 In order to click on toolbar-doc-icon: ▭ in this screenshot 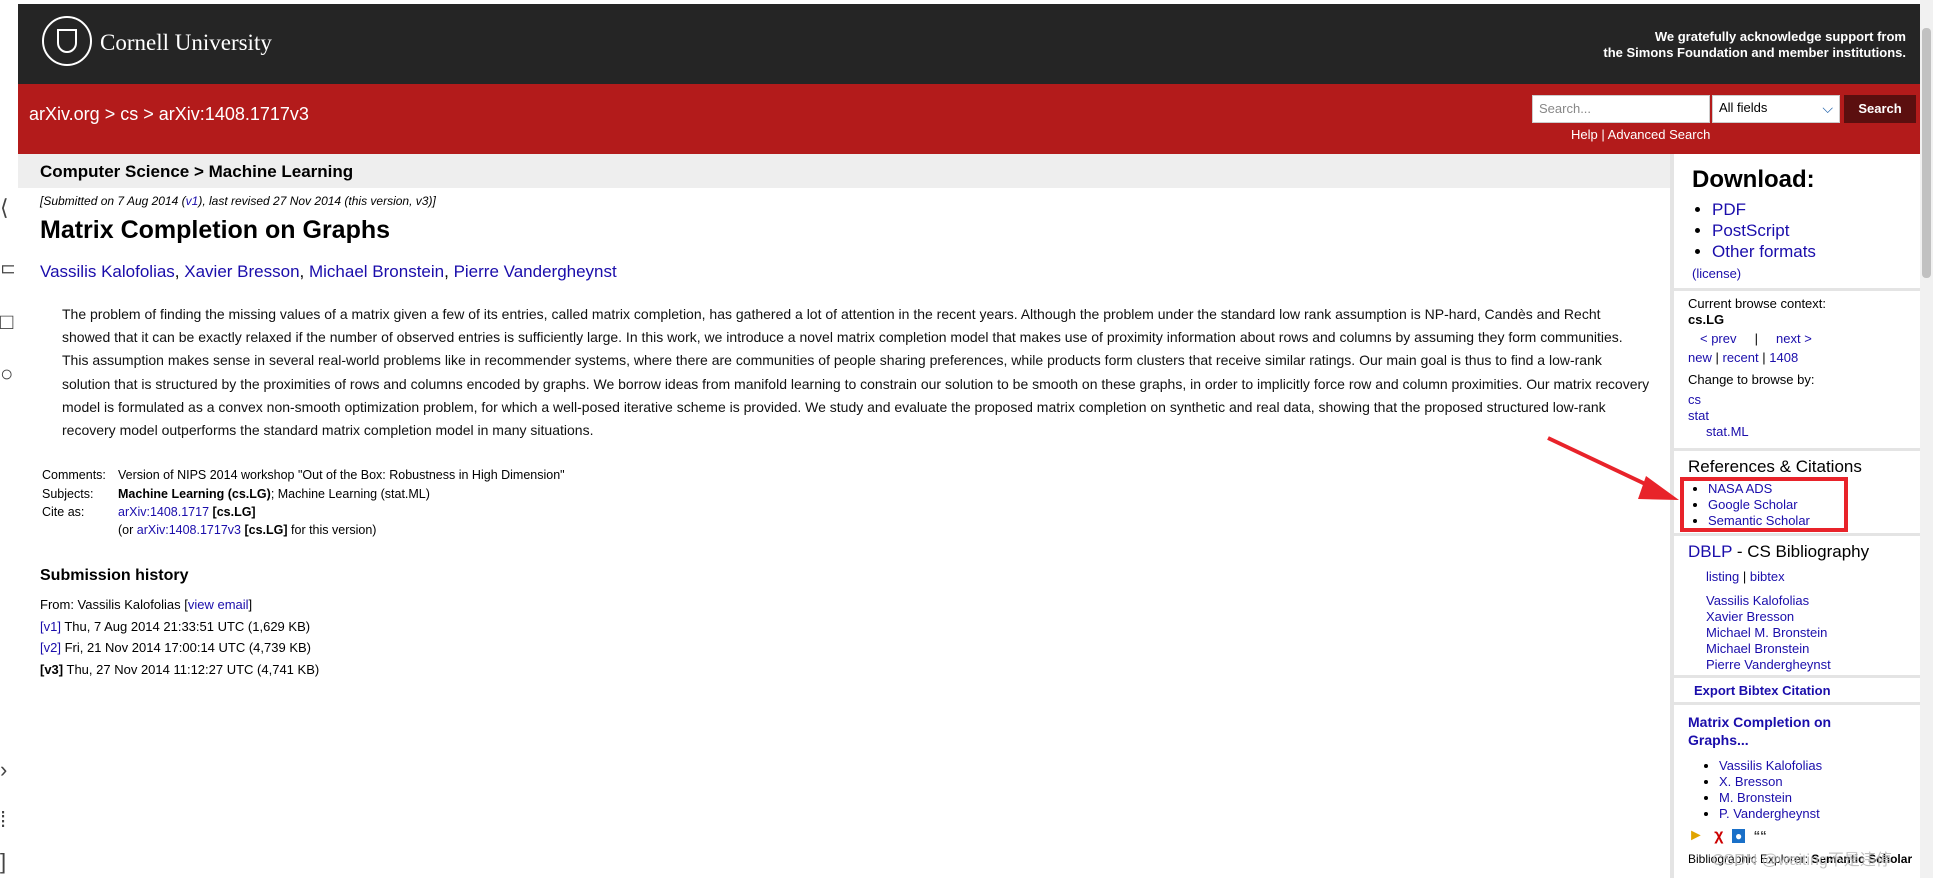, I will do `click(7, 268)`.